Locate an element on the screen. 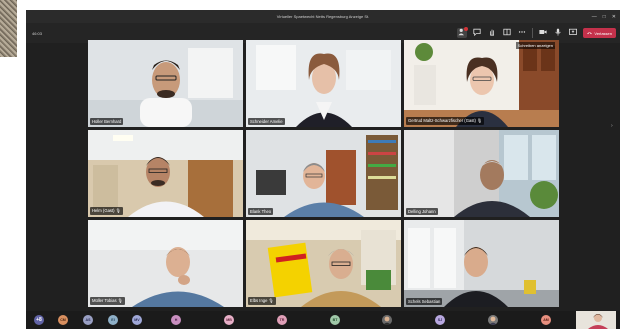  close-button: ✕ is located at coordinates (614, 17).